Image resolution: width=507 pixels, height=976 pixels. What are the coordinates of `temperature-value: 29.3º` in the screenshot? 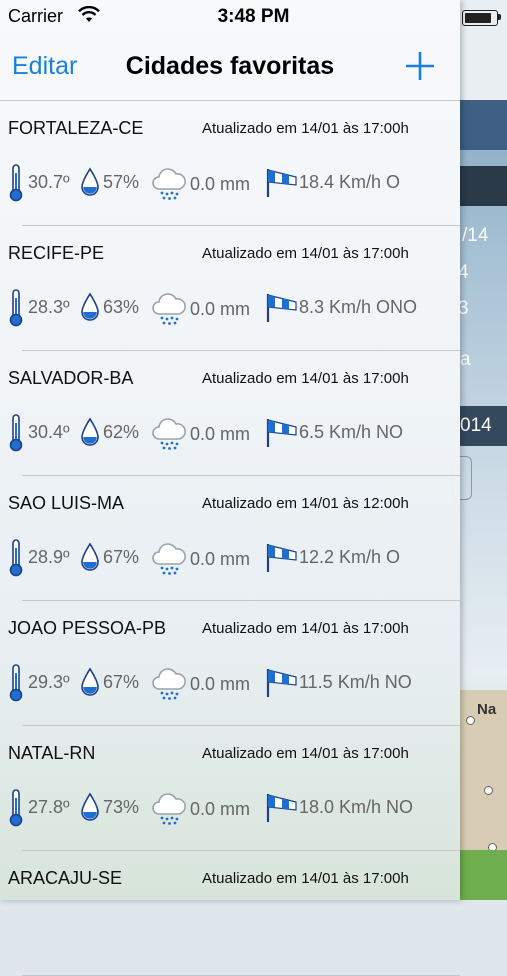 It's located at (49, 682).